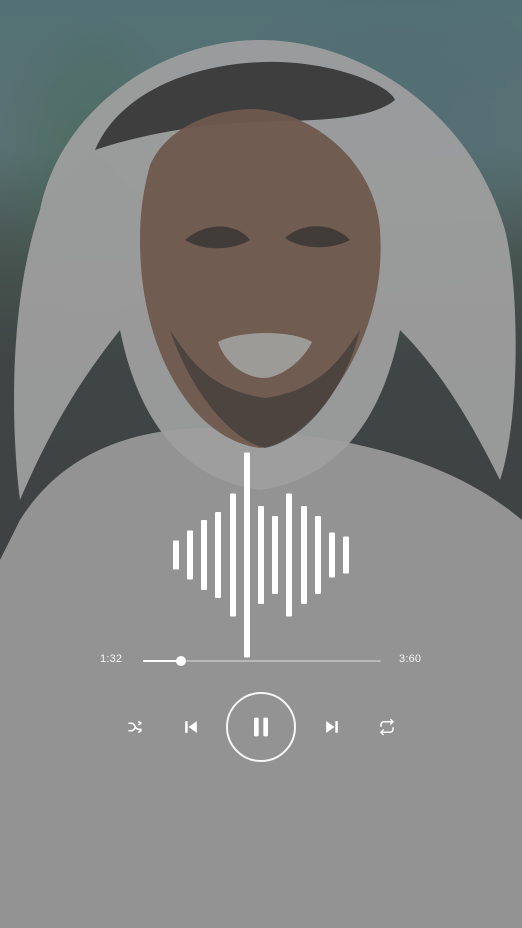 Image resolution: width=522 pixels, height=928 pixels. I want to click on previous-button, so click(191, 727).